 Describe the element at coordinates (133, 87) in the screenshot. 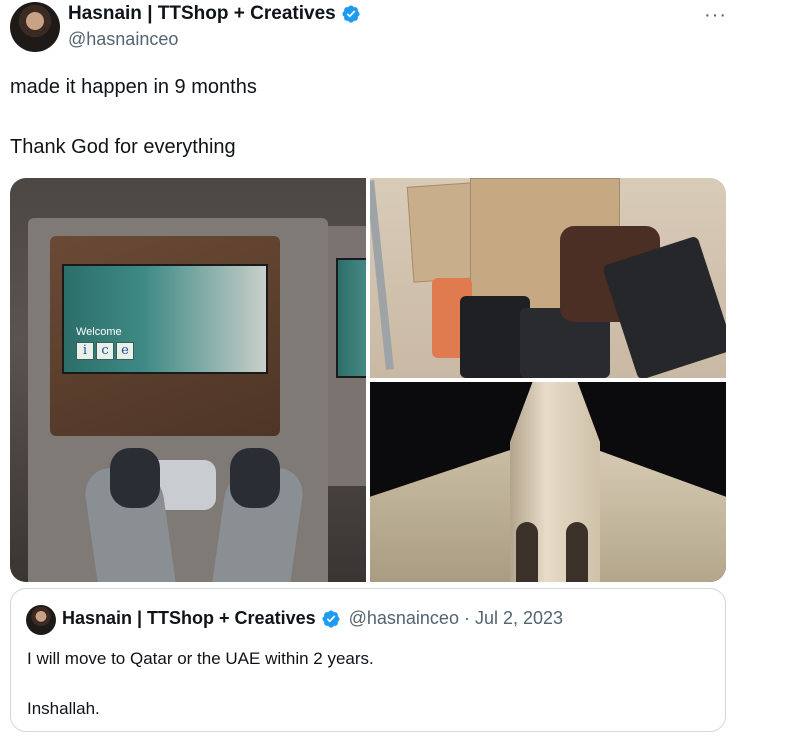

I see `tweet-text-line: made it happen in 9 months` at that location.